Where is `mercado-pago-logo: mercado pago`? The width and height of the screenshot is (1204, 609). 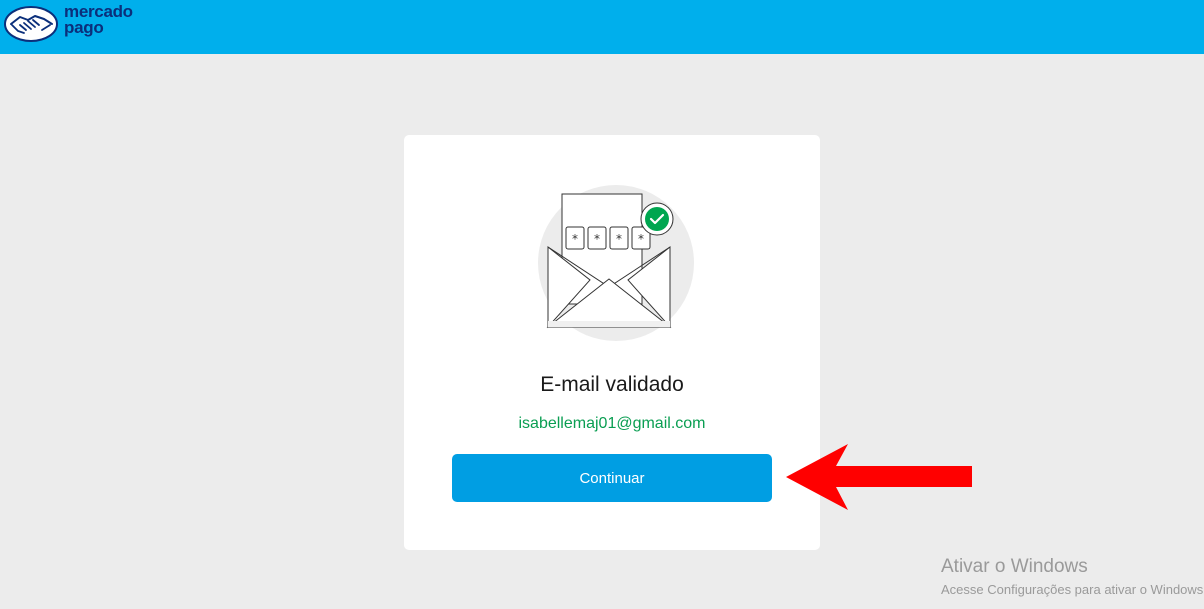
mercado-pago-logo: mercado pago is located at coordinates (79, 25).